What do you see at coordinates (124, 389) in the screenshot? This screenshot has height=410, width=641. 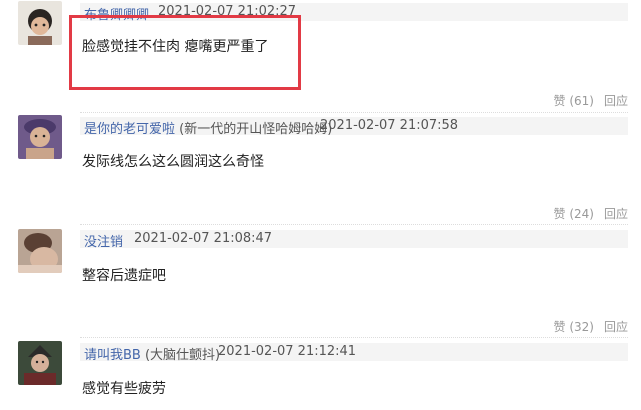 I see `comment-text: 感觉有些疲劳` at bounding box center [124, 389].